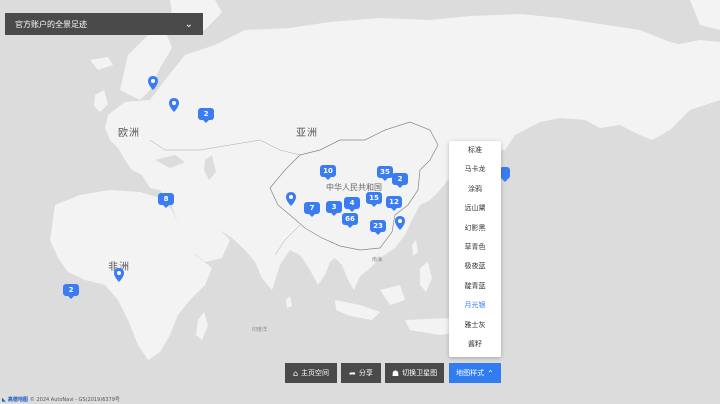 This screenshot has height=404, width=720. What do you see at coordinates (365, 373) in the screenshot?
I see `share-label: 分享` at bounding box center [365, 373].